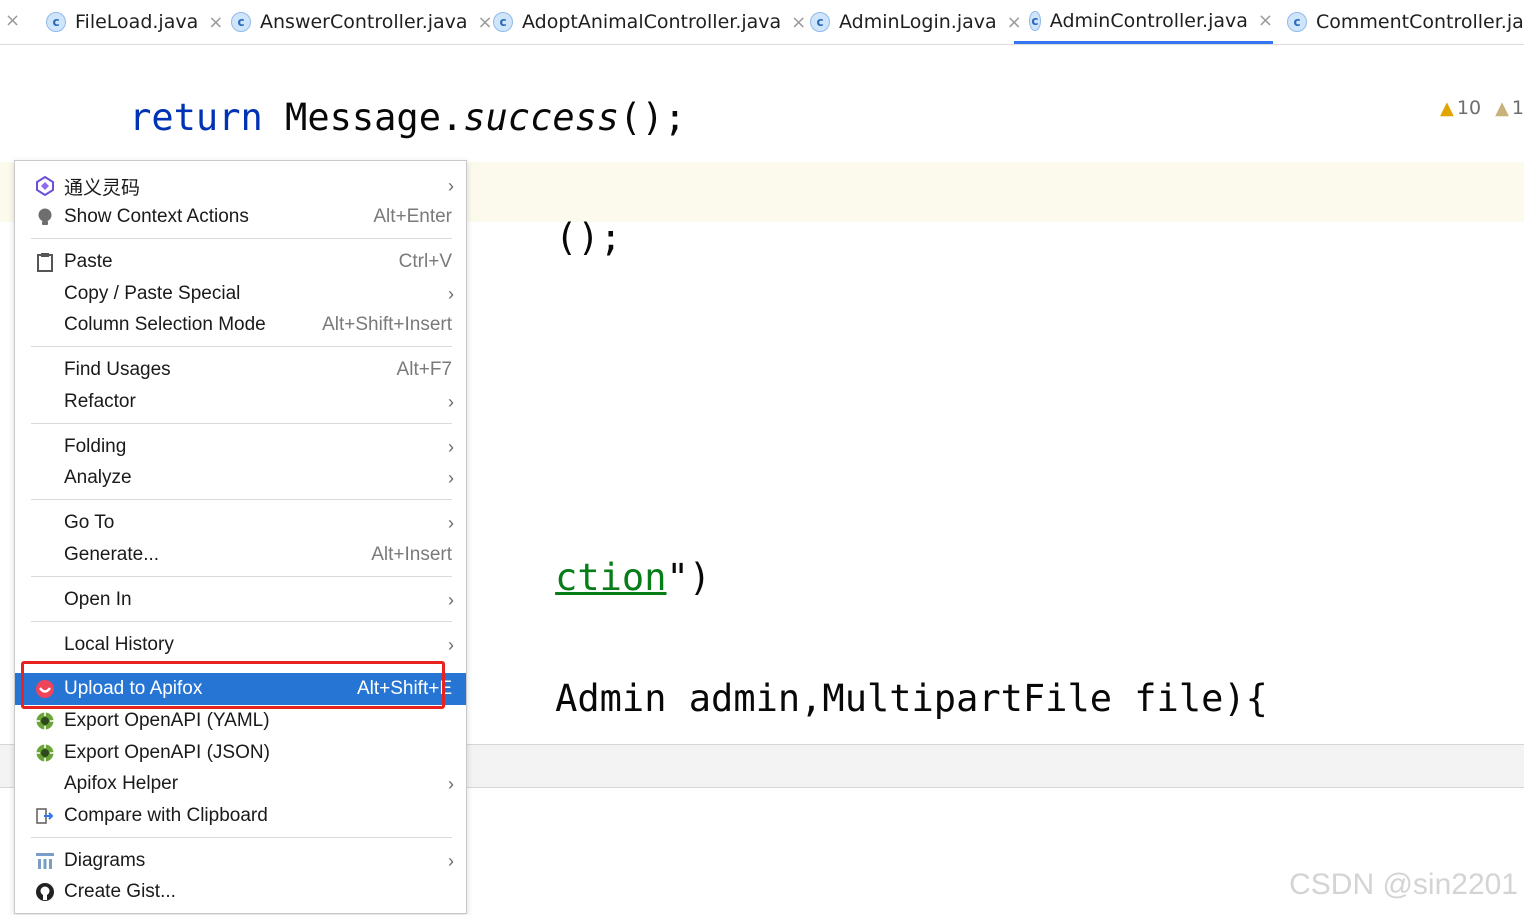  I want to click on menu-item-export-openapi-yaml: Export OpenAPI (YAML), so click(240, 721).